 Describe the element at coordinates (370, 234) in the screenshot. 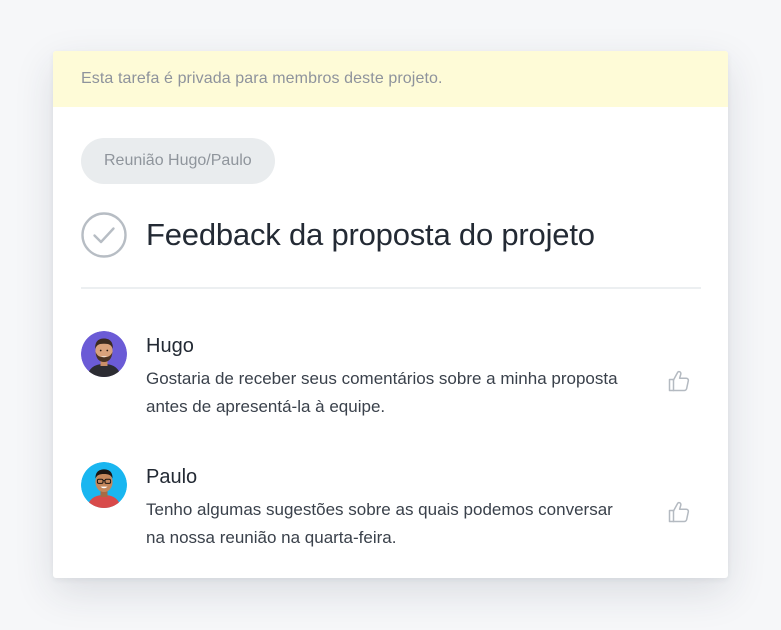

I see `task-title: Feedback da proposta do projeto` at that location.